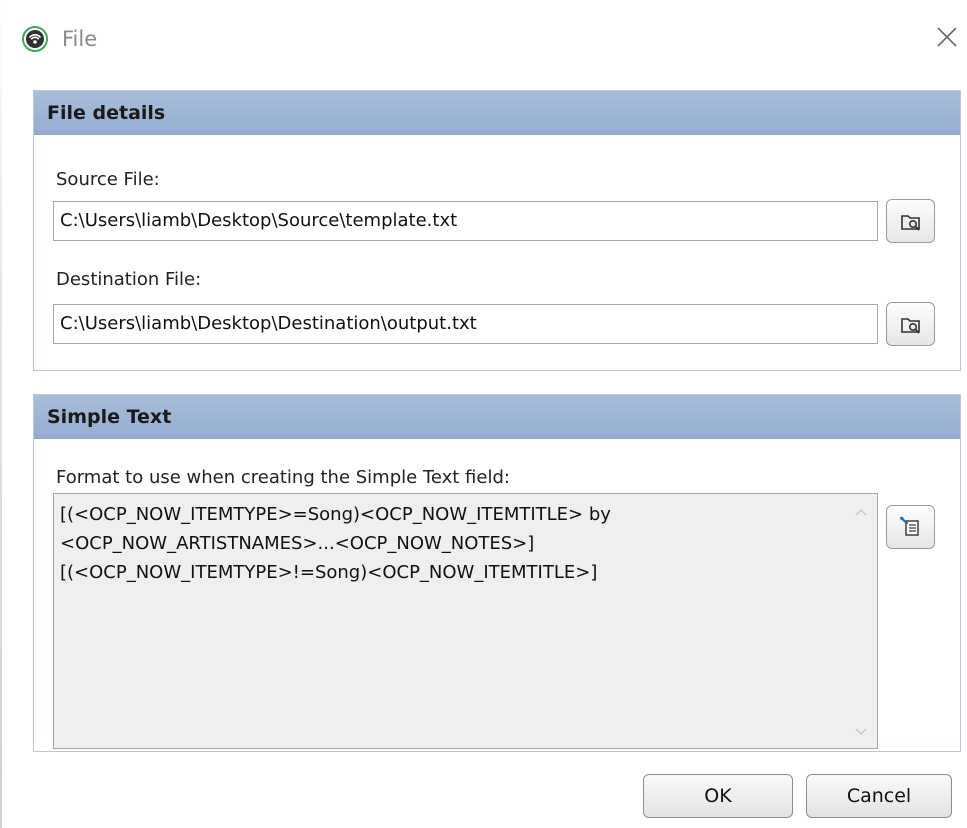 Image resolution: width=967 pixels, height=828 pixels. What do you see at coordinates (483, 40) in the screenshot?
I see `title-bar: File` at bounding box center [483, 40].